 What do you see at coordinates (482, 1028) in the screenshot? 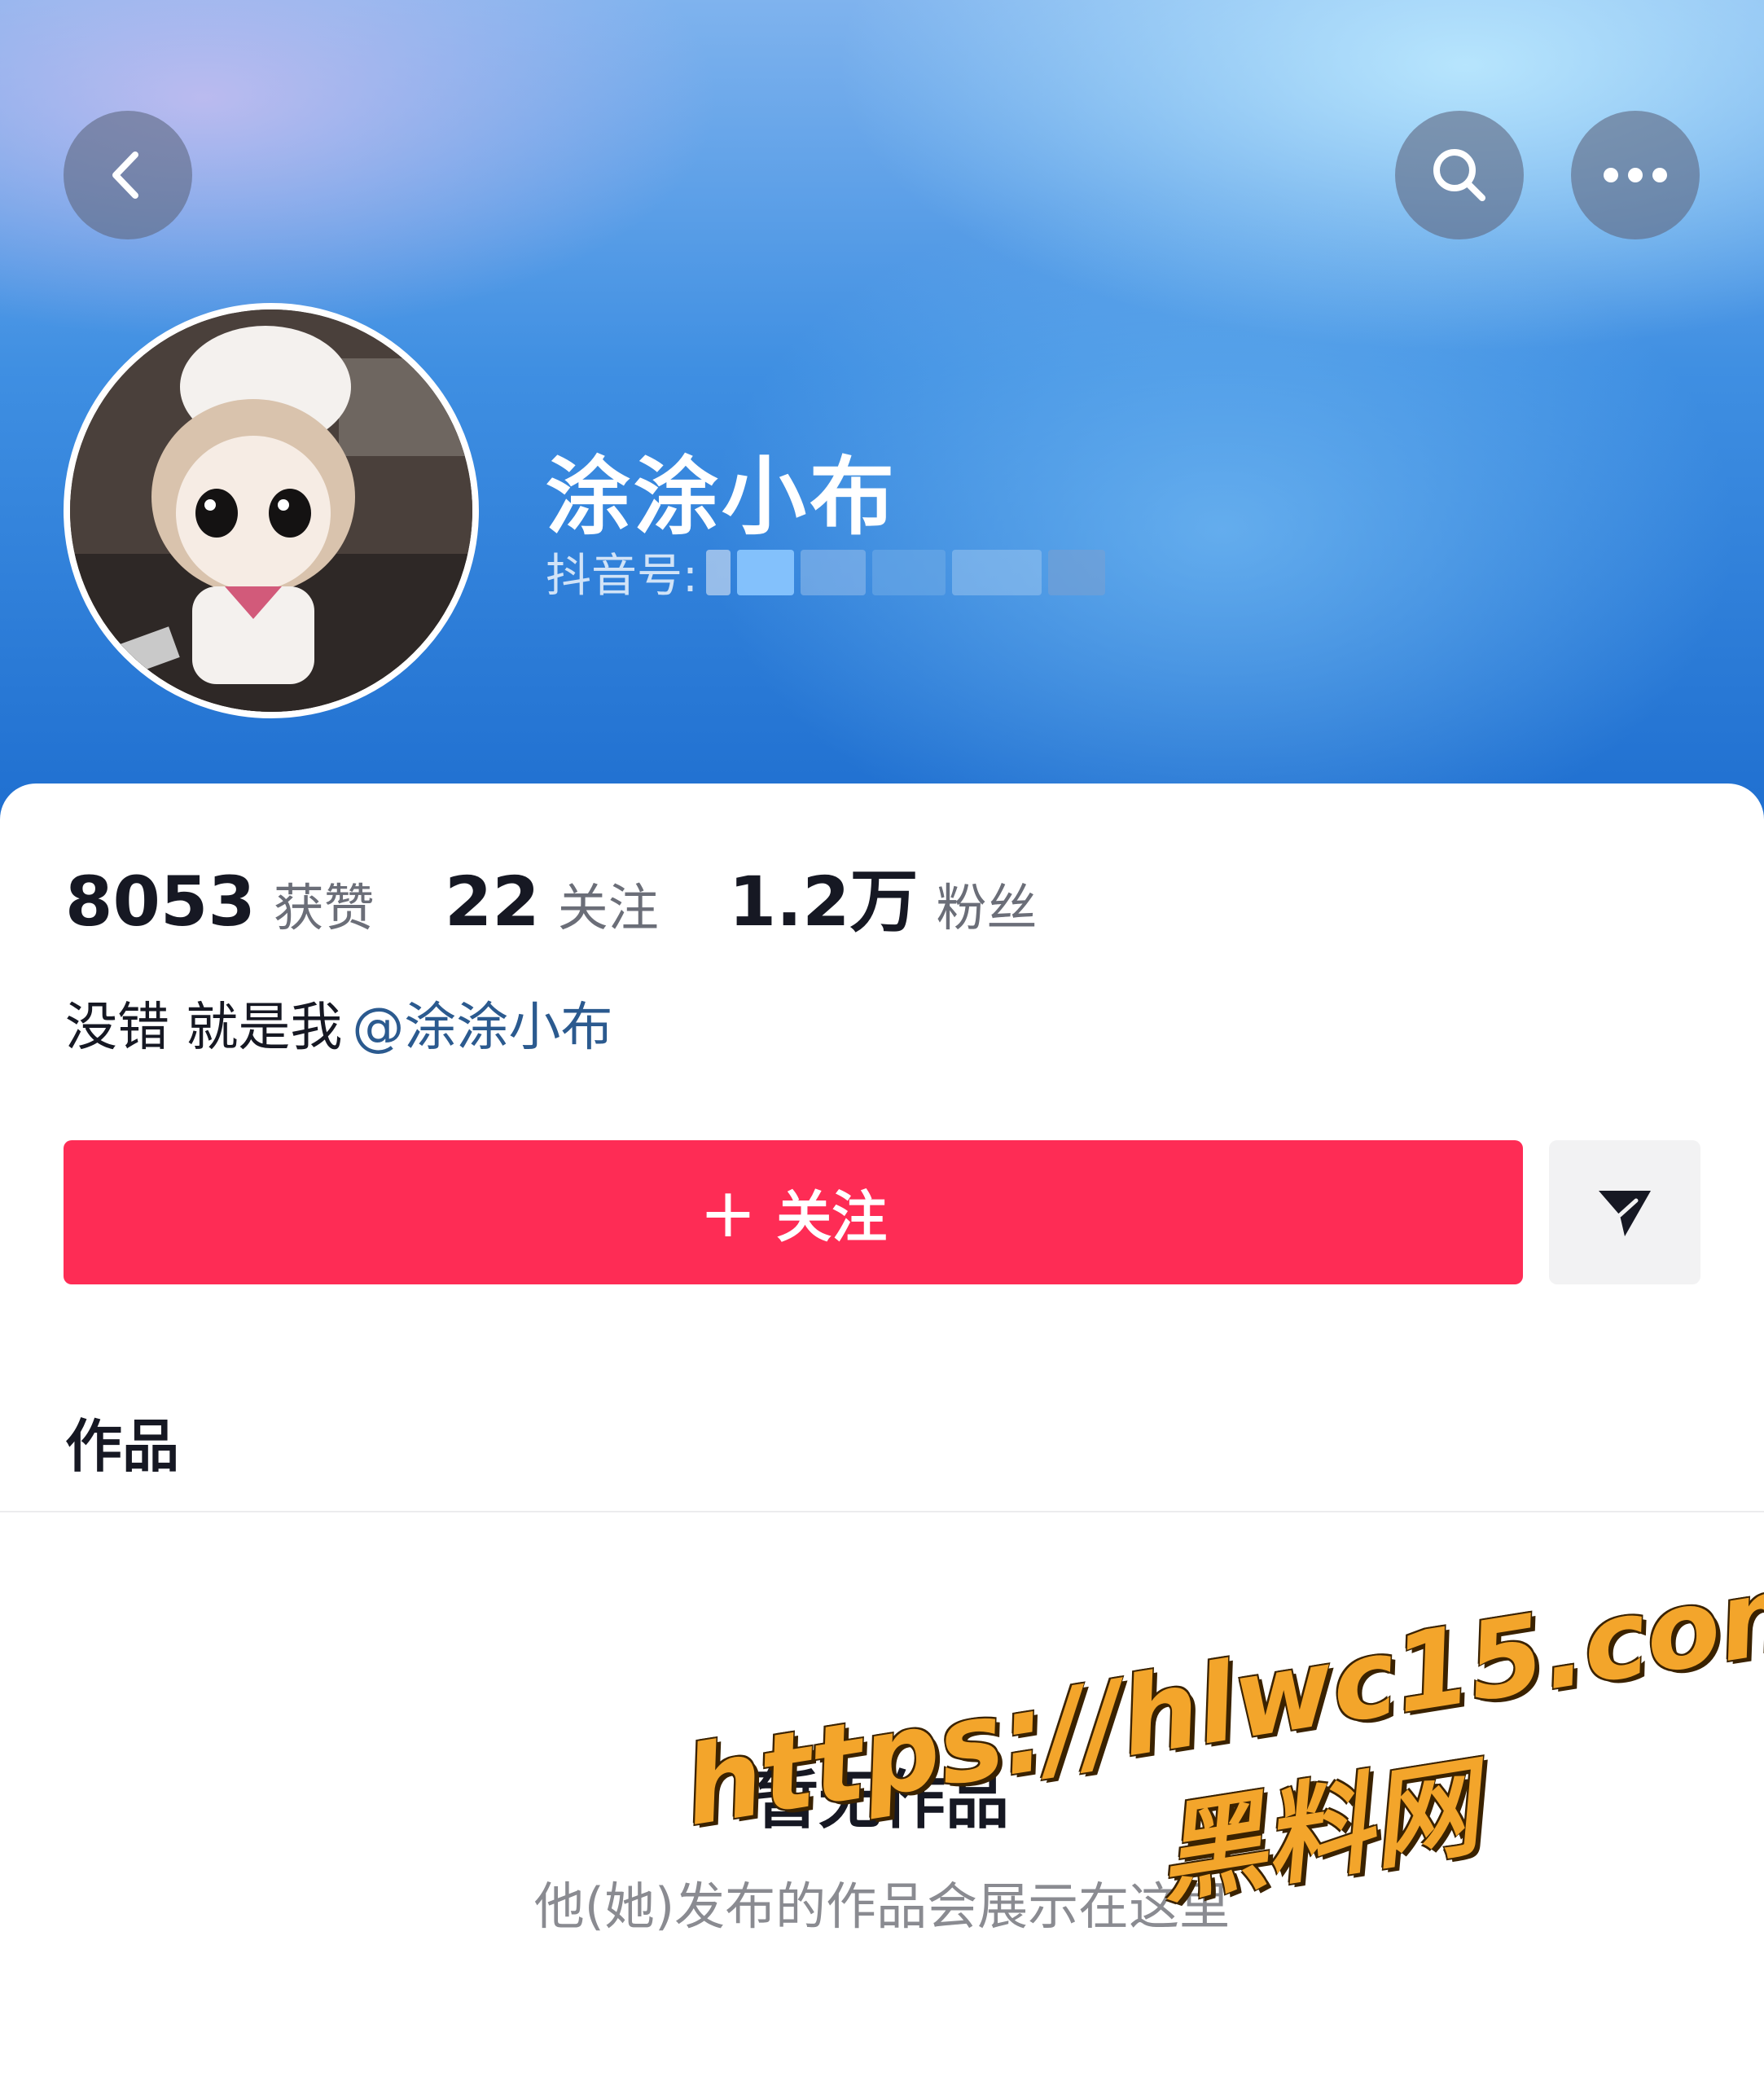
I see `bio-mention-link: @涂涂小布` at bounding box center [482, 1028].